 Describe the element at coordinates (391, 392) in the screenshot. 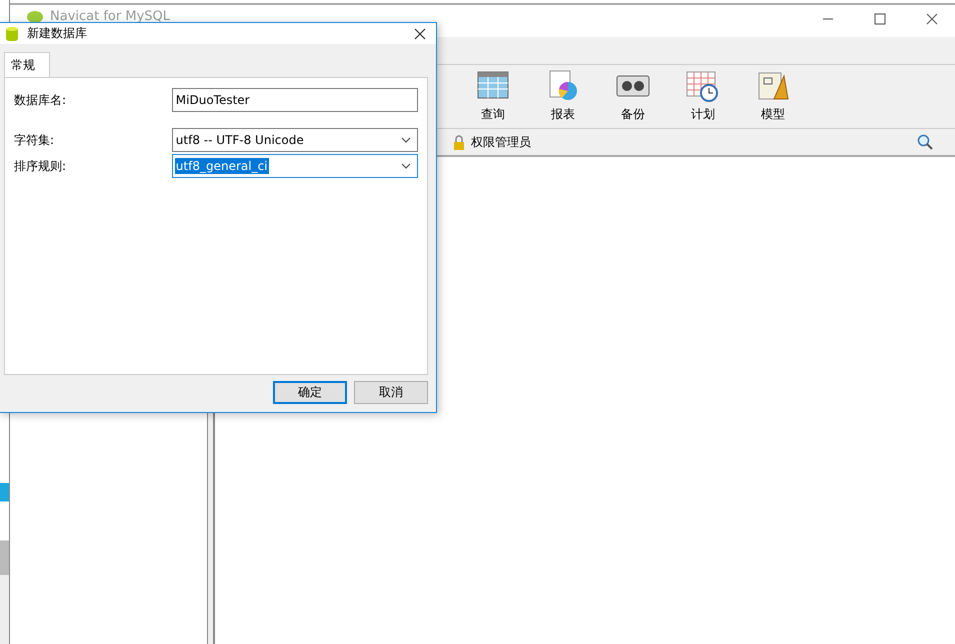

I see `dialog-button: 取消` at that location.